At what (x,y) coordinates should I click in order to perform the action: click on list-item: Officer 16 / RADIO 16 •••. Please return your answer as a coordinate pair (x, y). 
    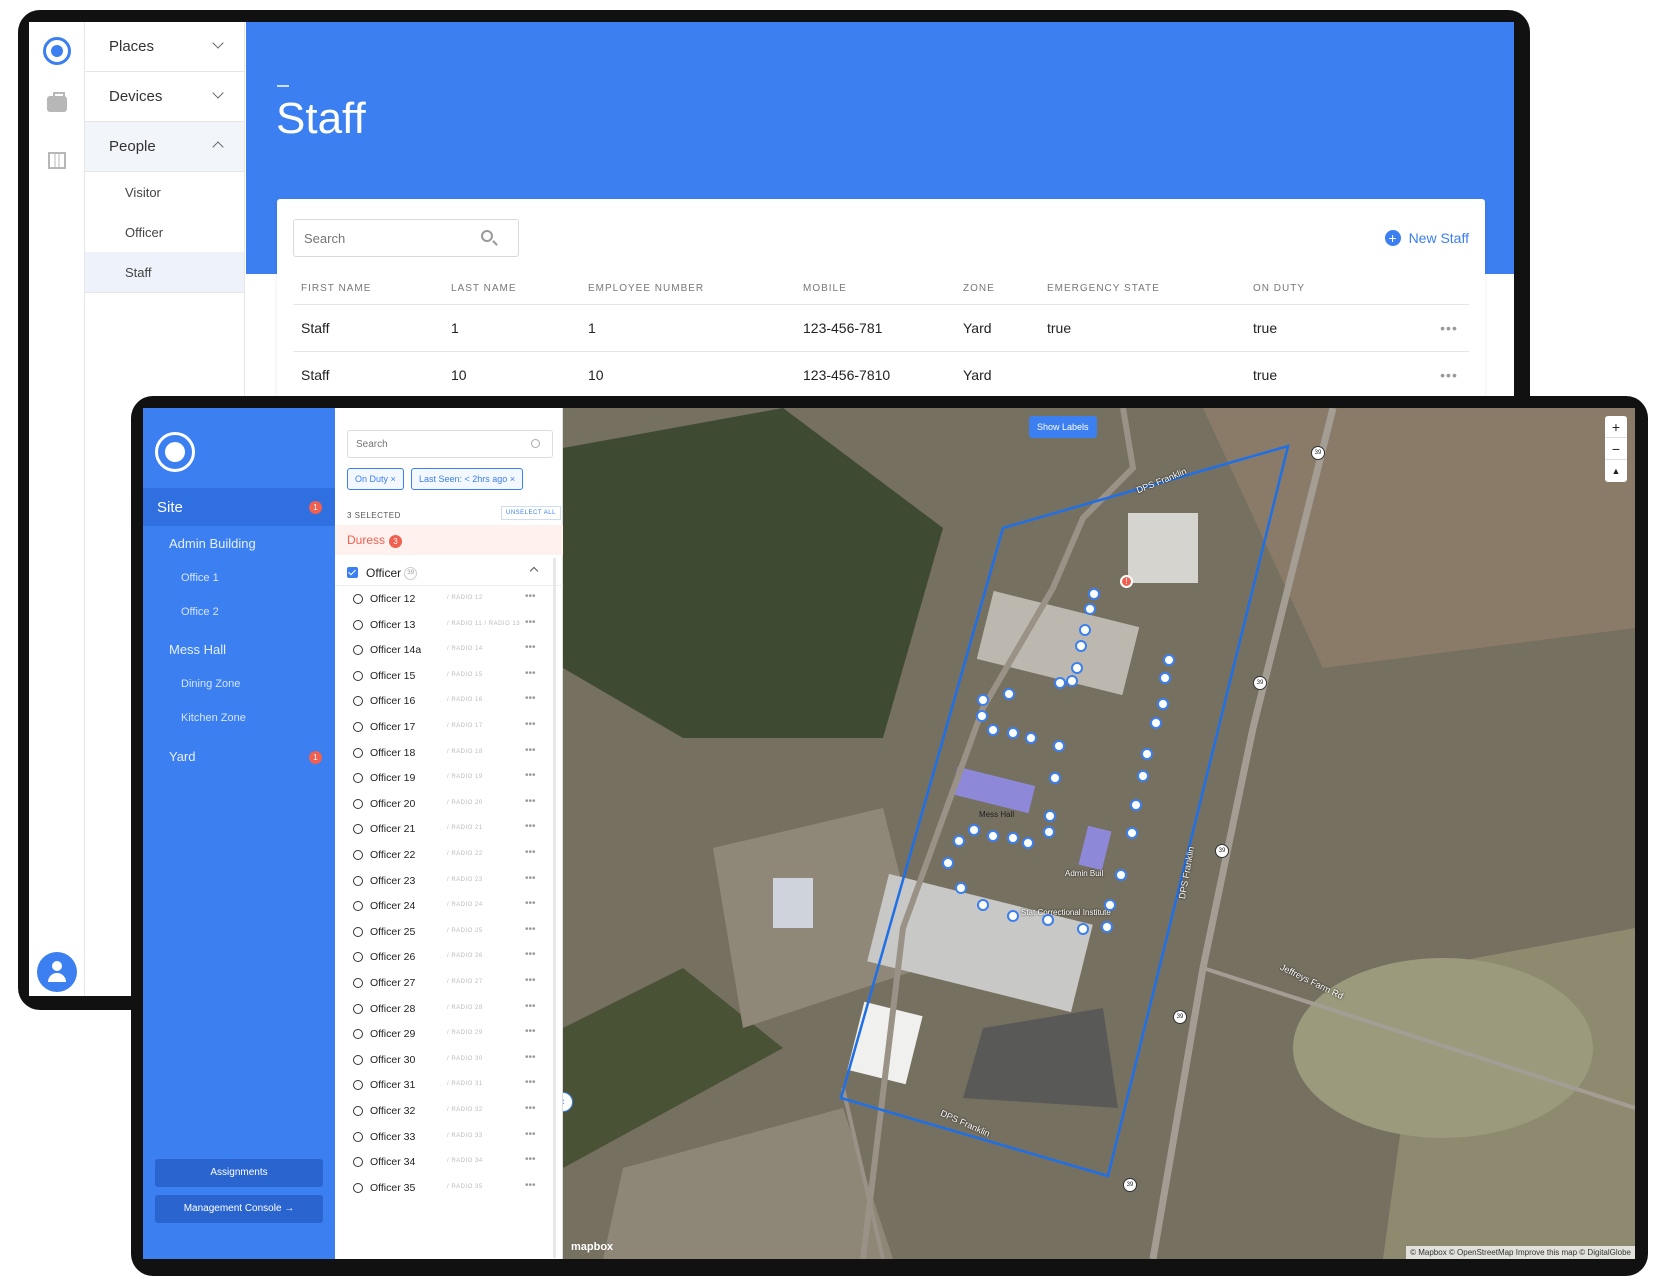
    Looking at the image, I should click on (445, 701).